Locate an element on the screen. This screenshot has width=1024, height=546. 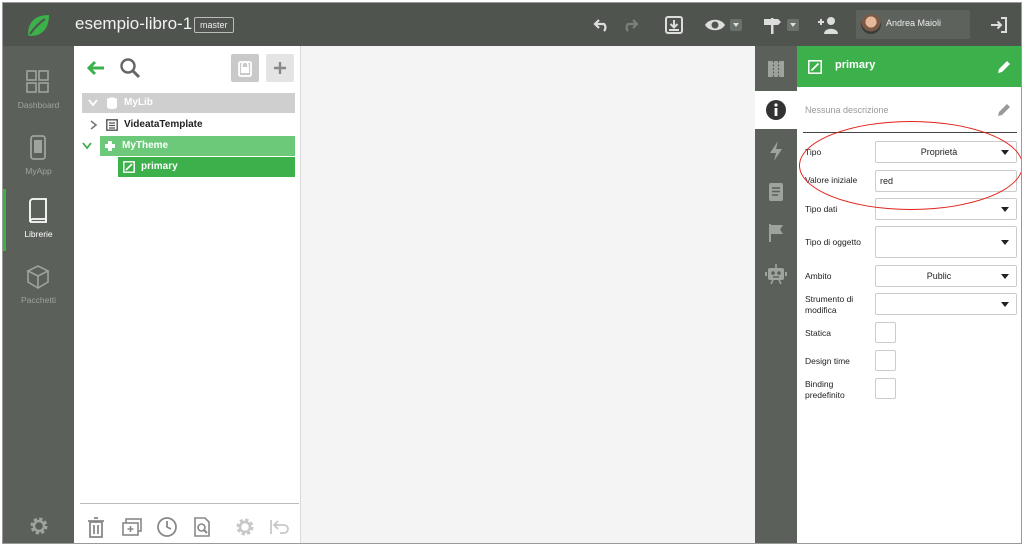
user-name: Andrea Maioli is located at coordinates (914, 23).